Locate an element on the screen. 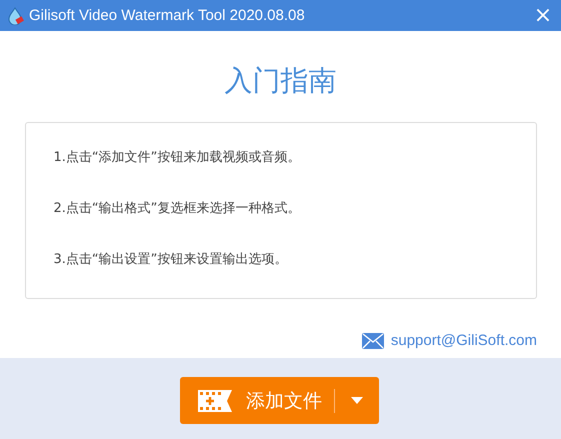  instruction-step: 1.点击“添加文件”按钮来加载视频或音频。 is located at coordinates (281, 158).